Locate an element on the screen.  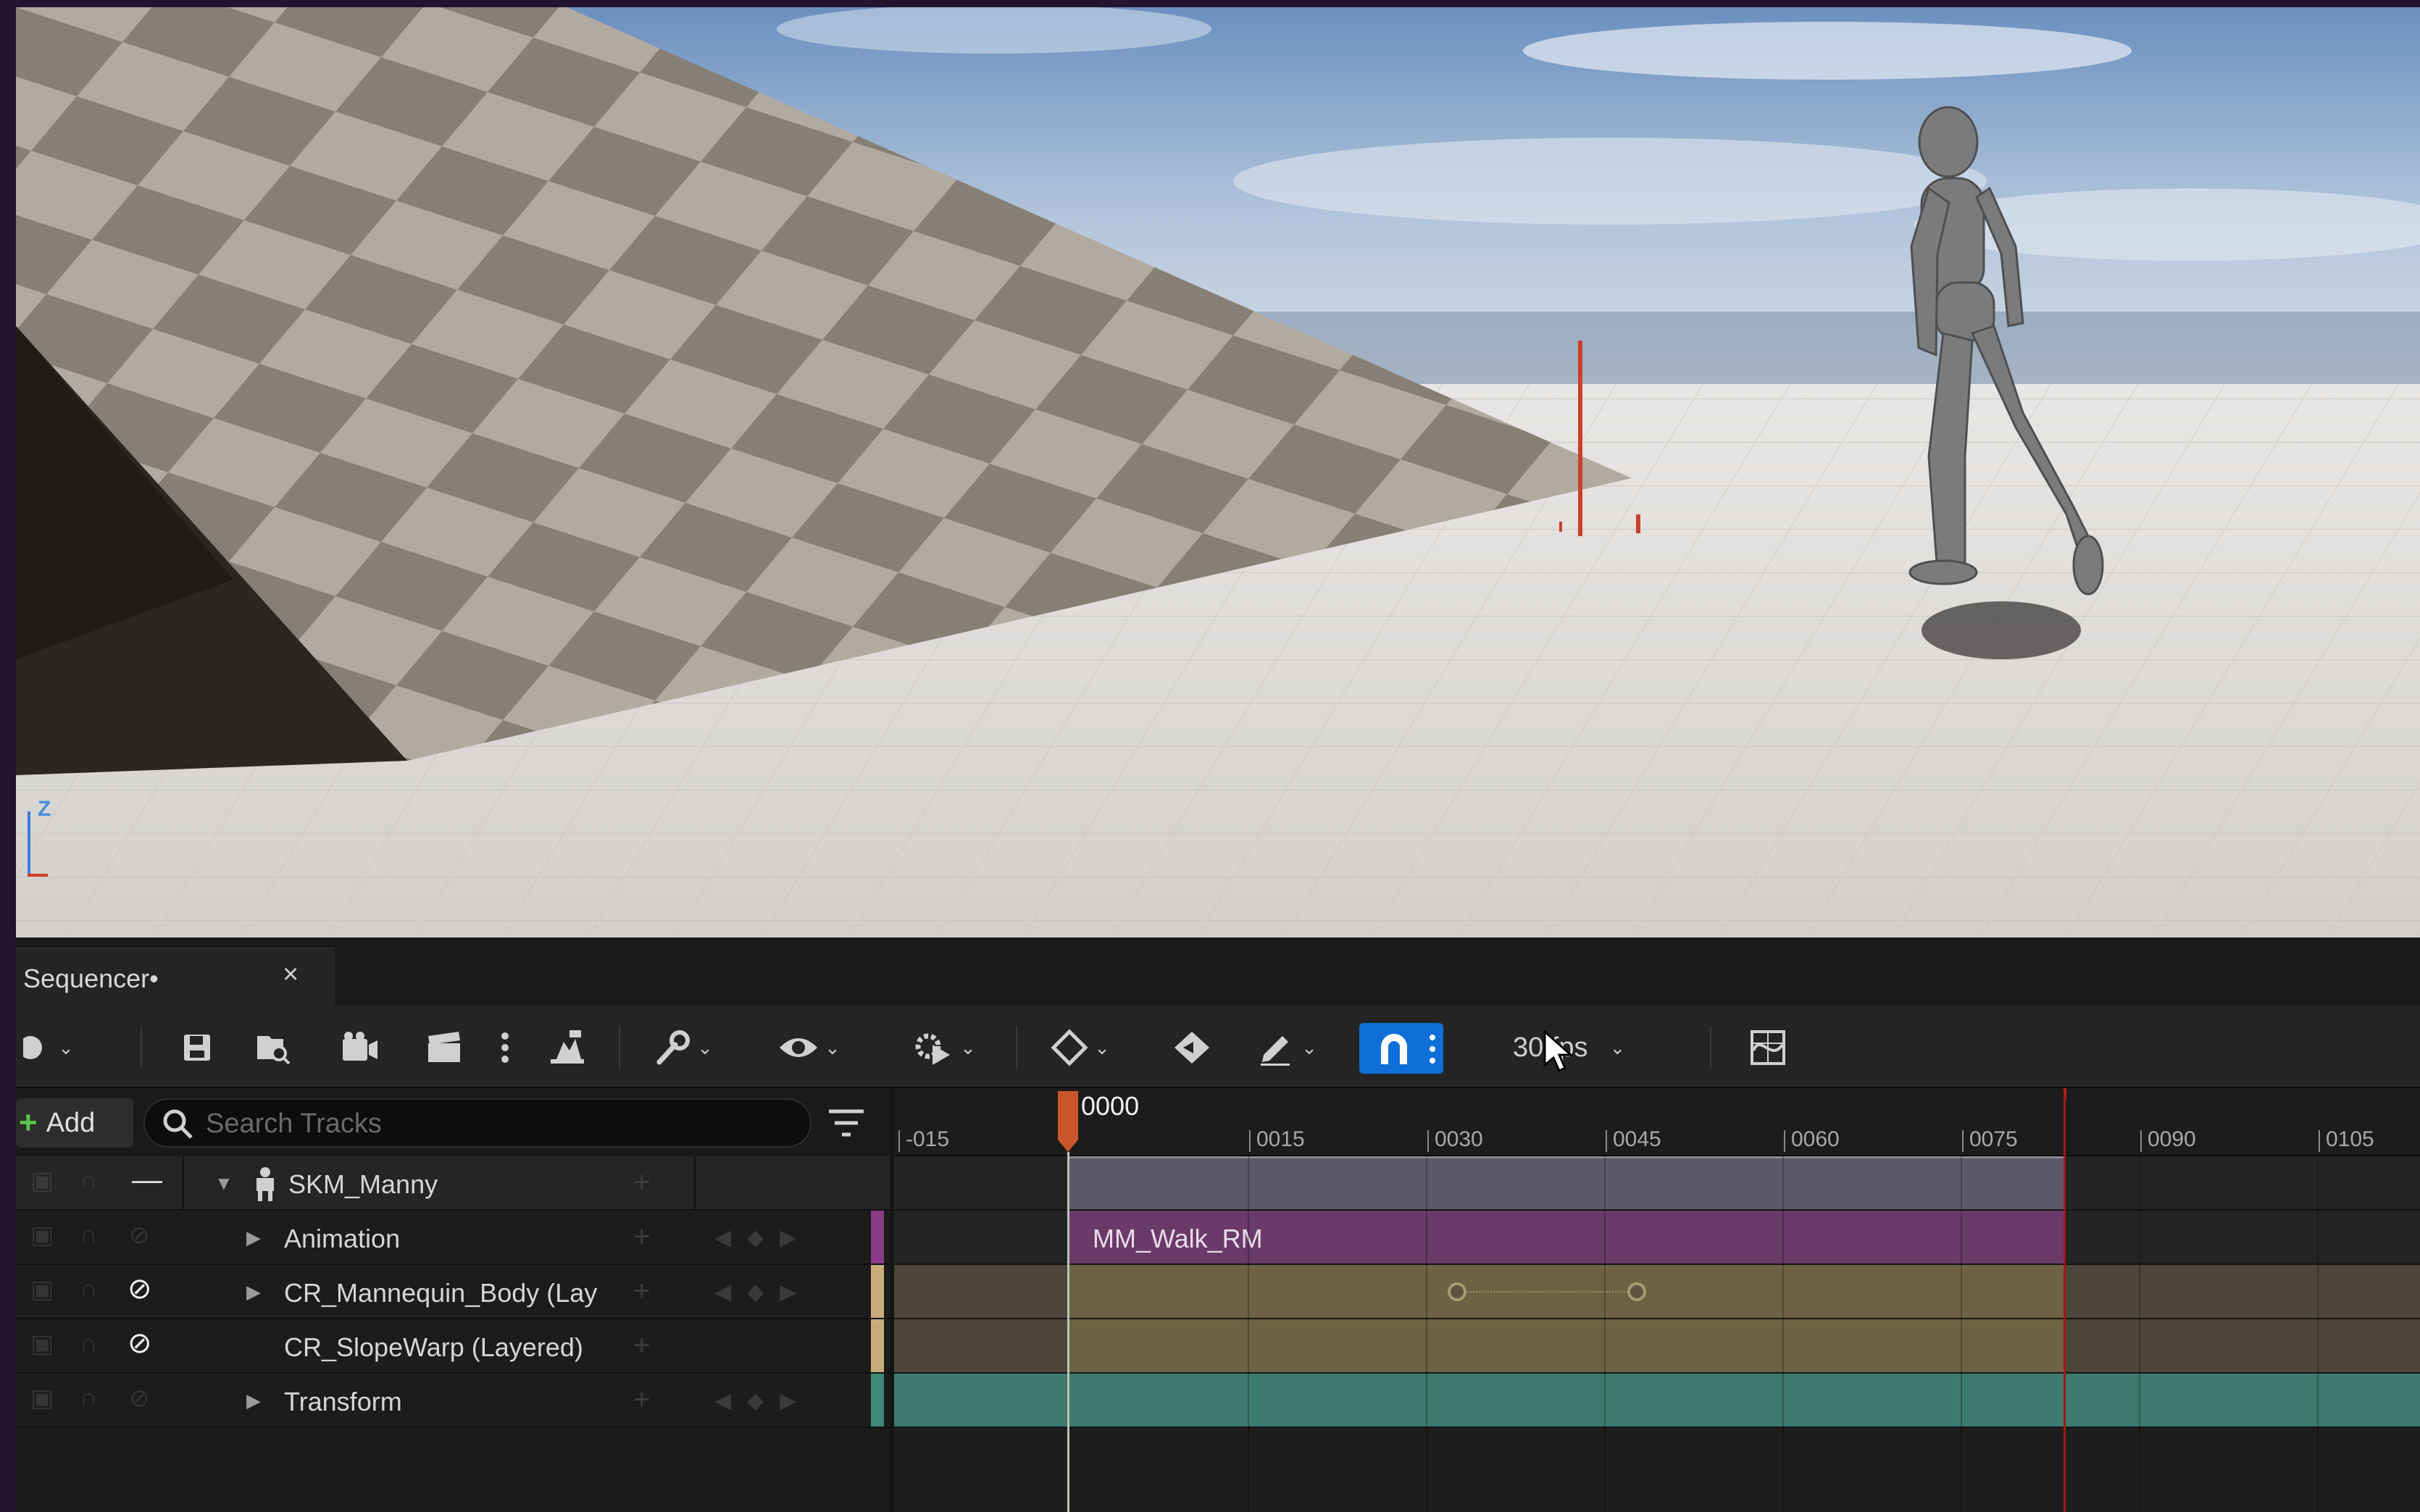
auto-key-button is located at coordinates (1192, 1047).